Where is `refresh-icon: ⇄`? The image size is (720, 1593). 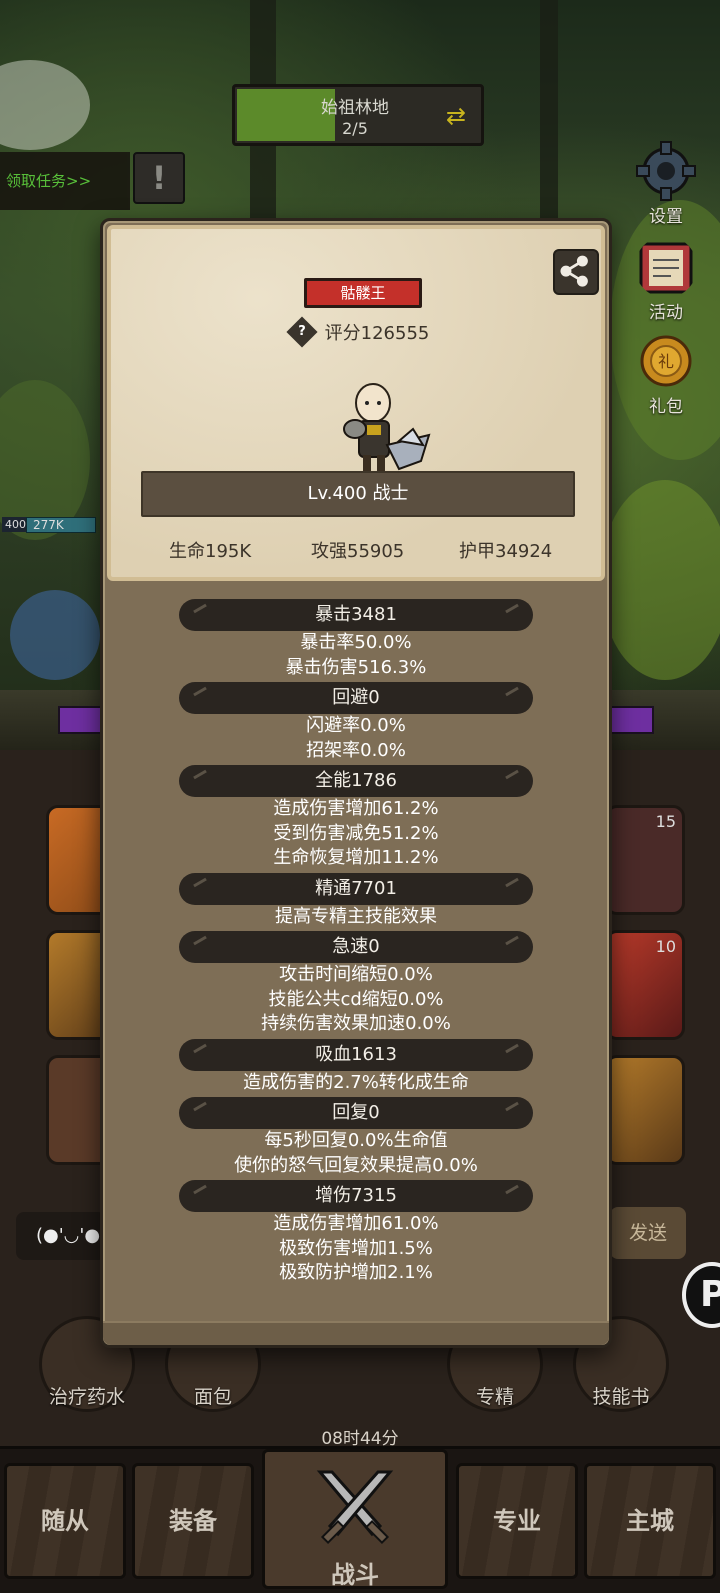 refresh-icon: ⇄ is located at coordinates (456, 116).